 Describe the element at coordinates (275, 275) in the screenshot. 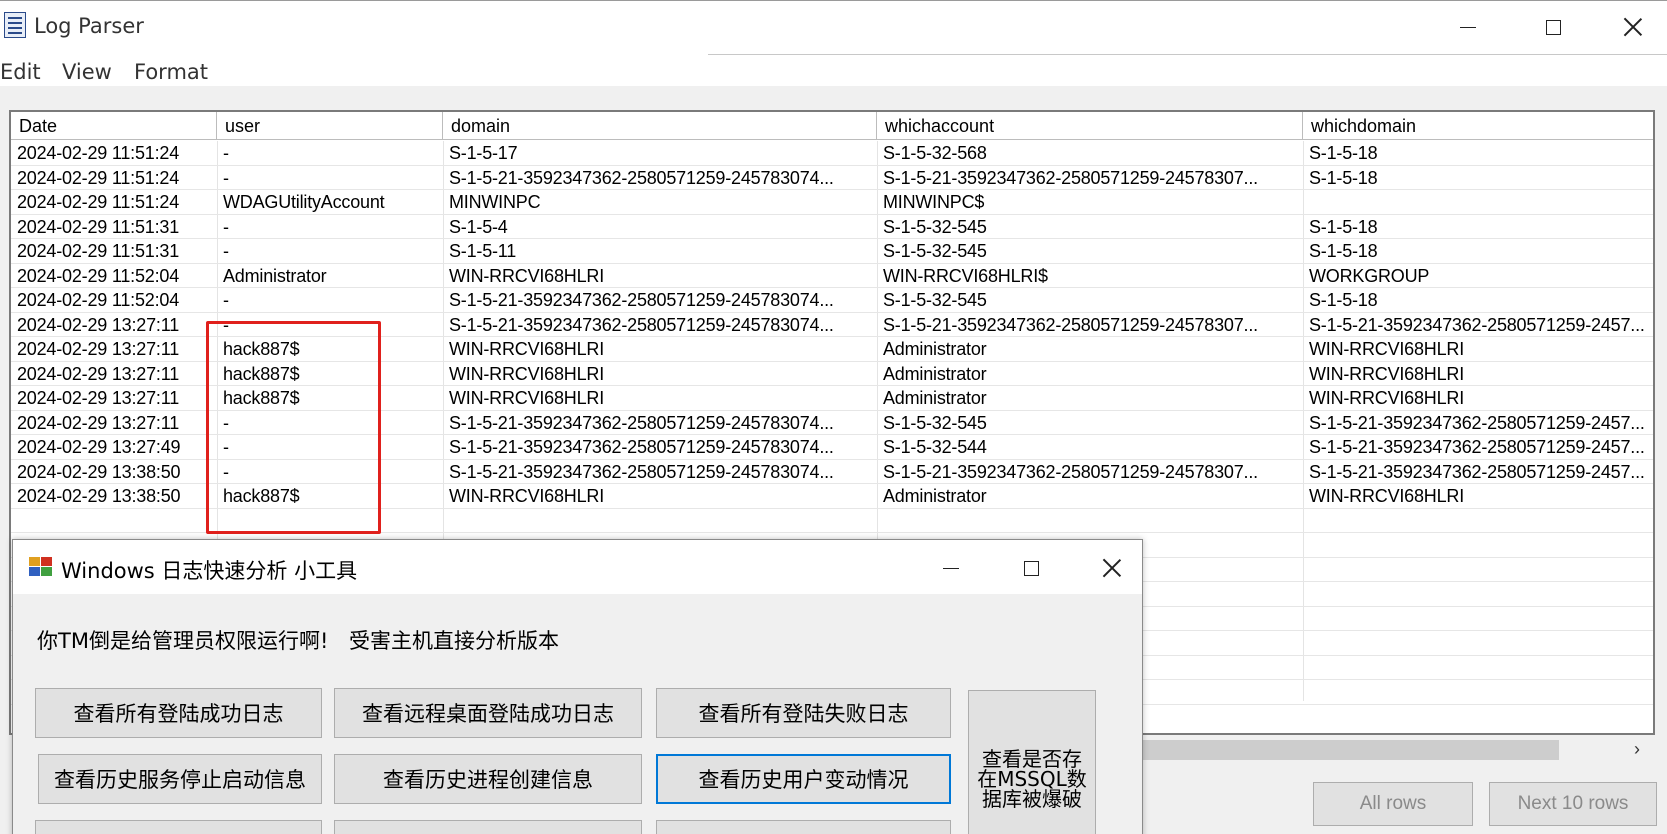

I see `cell-user: Administrator` at that location.